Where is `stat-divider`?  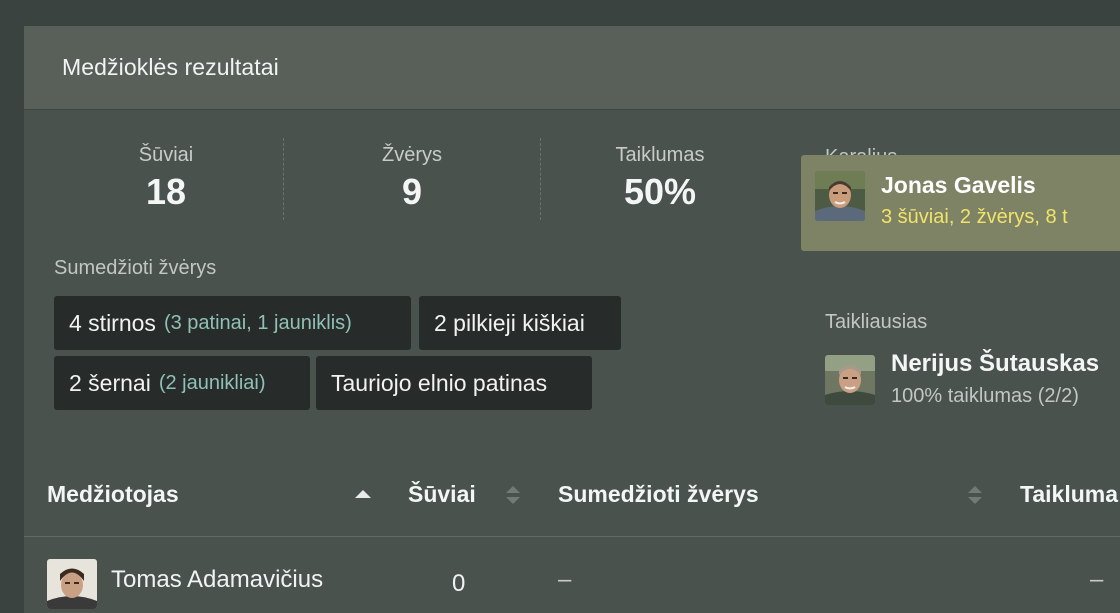
stat-divider is located at coordinates (283, 179).